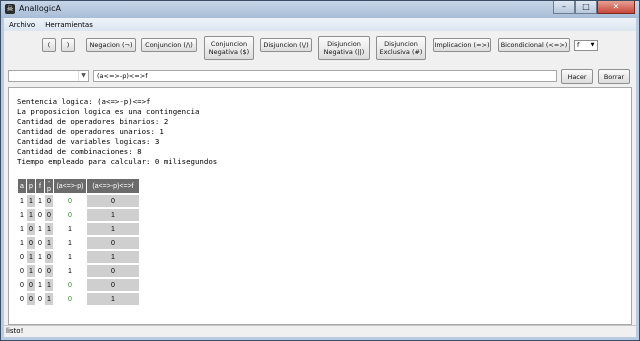 The height and width of the screenshot is (341, 640). What do you see at coordinates (286, 45) in the screenshot?
I see `disjuncion-button: Disjuncion (\/)` at bounding box center [286, 45].